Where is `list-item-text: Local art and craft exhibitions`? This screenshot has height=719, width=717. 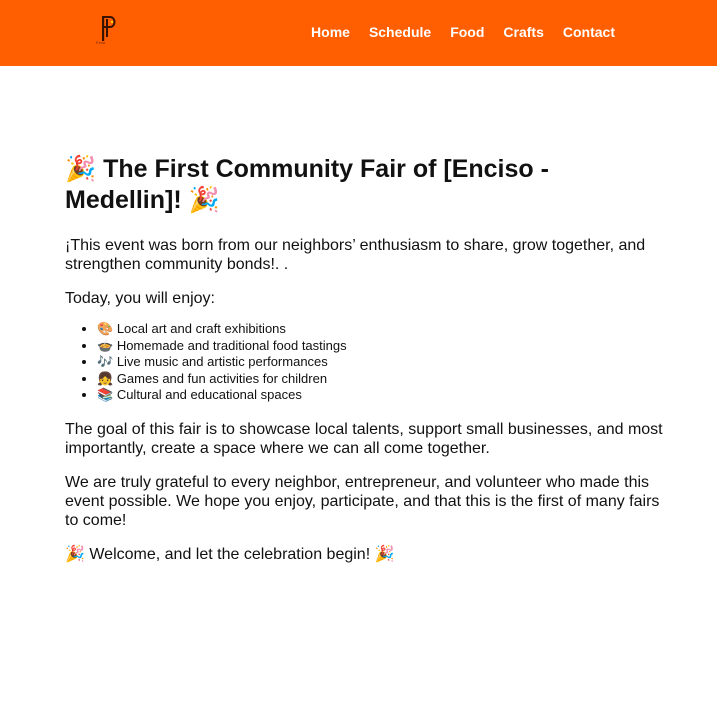
list-item-text: Local art and craft exhibitions is located at coordinates (201, 328).